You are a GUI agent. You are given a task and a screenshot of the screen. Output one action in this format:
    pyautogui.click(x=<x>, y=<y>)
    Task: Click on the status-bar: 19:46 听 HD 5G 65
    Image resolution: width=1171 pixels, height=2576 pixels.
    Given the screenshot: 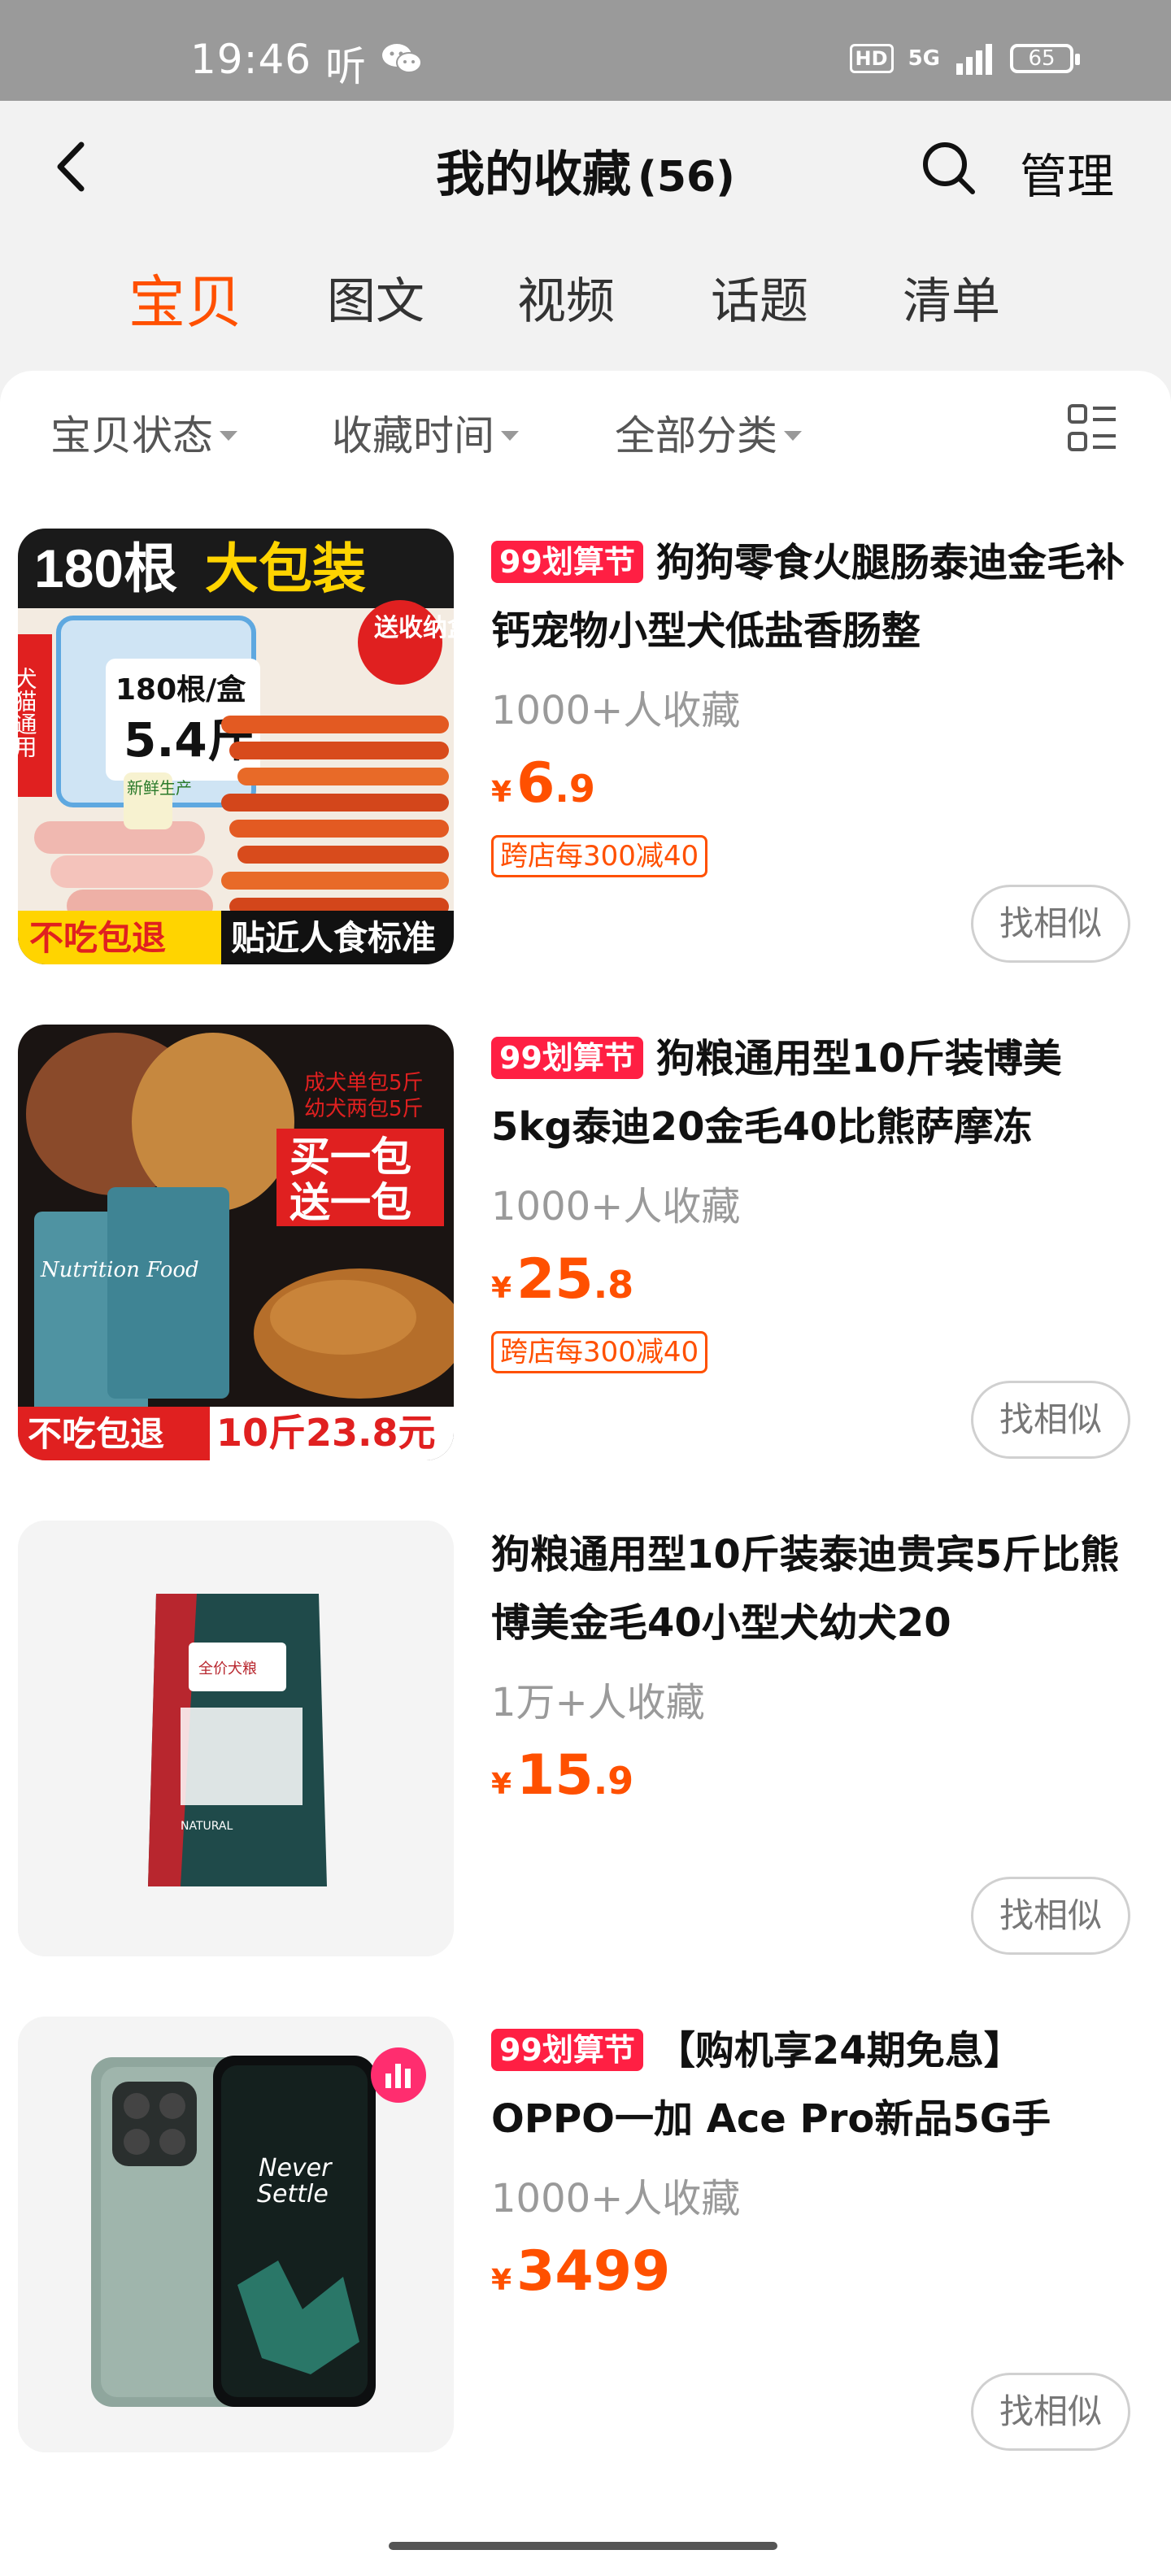 What is the action you would take?
    pyautogui.click(x=585, y=51)
    